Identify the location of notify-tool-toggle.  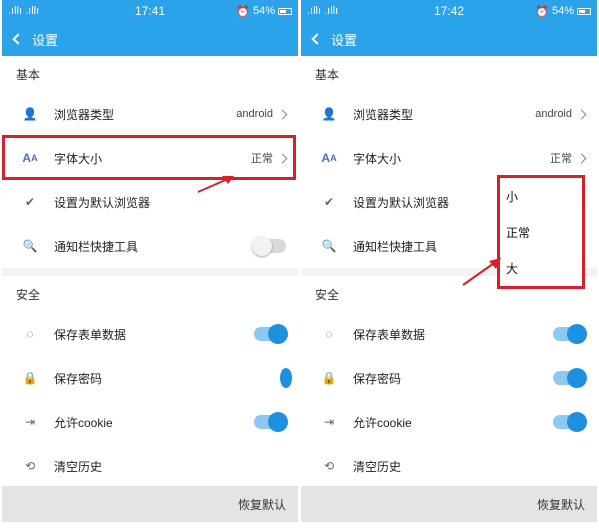
(269, 246).